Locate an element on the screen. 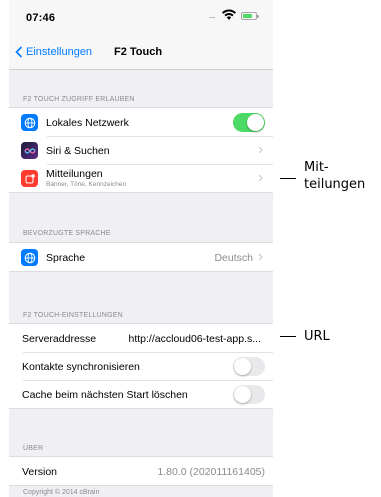 This screenshot has width=381, height=497. section-header-language: BEVORZUGTE SPRACHE is located at coordinates (67, 233).